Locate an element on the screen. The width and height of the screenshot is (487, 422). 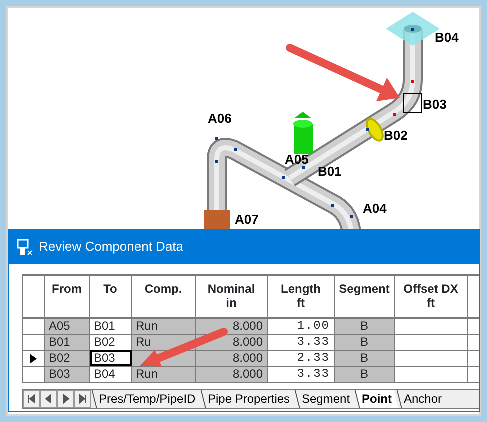
app-icon is located at coordinates (25, 247).